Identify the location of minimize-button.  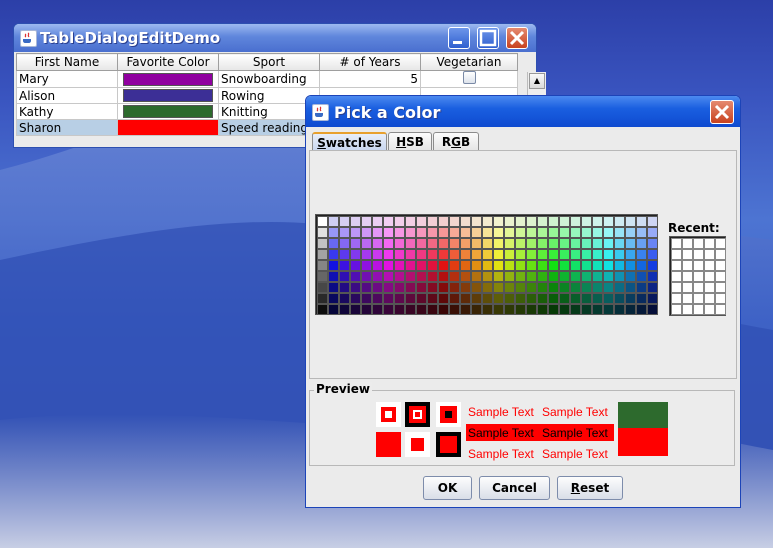
(459, 38).